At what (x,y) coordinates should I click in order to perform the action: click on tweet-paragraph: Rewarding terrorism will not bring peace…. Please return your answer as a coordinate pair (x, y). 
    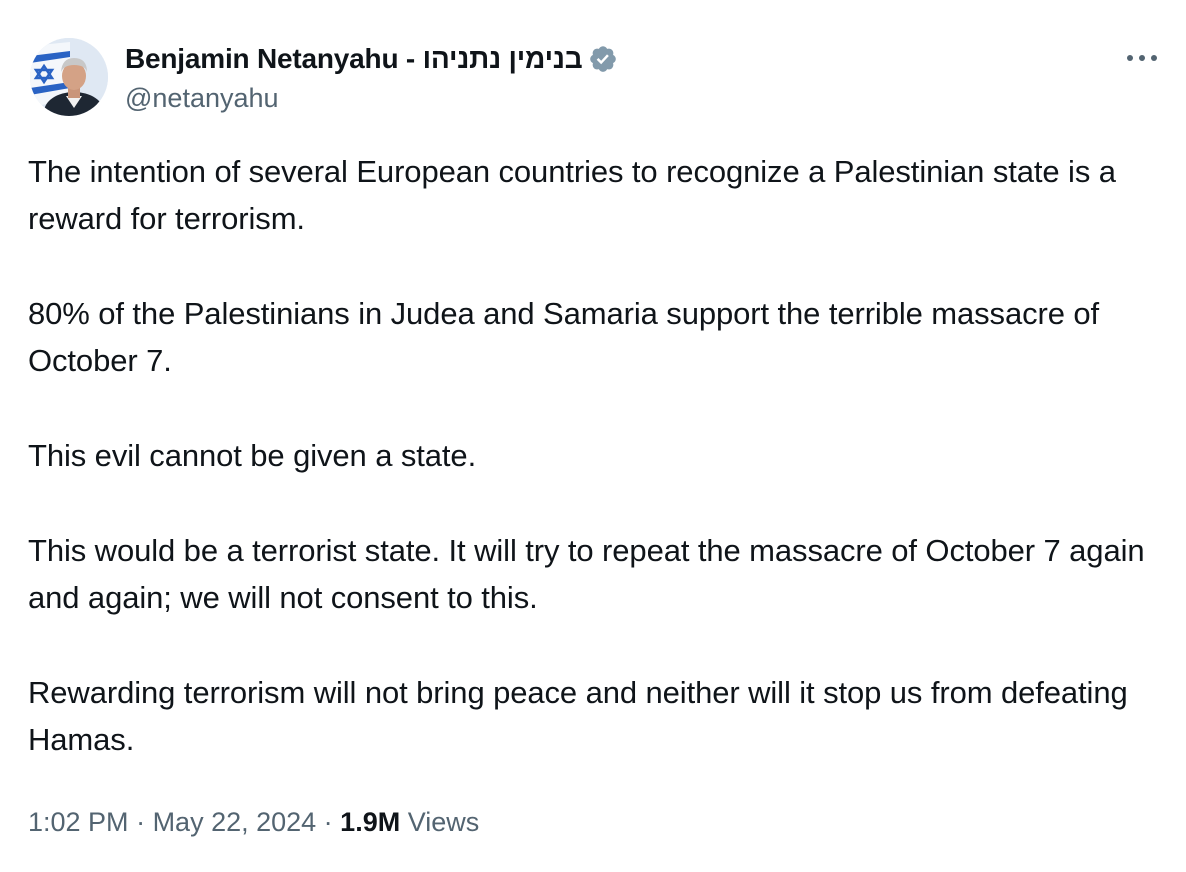
    Looking at the image, I should click on (578, 716).